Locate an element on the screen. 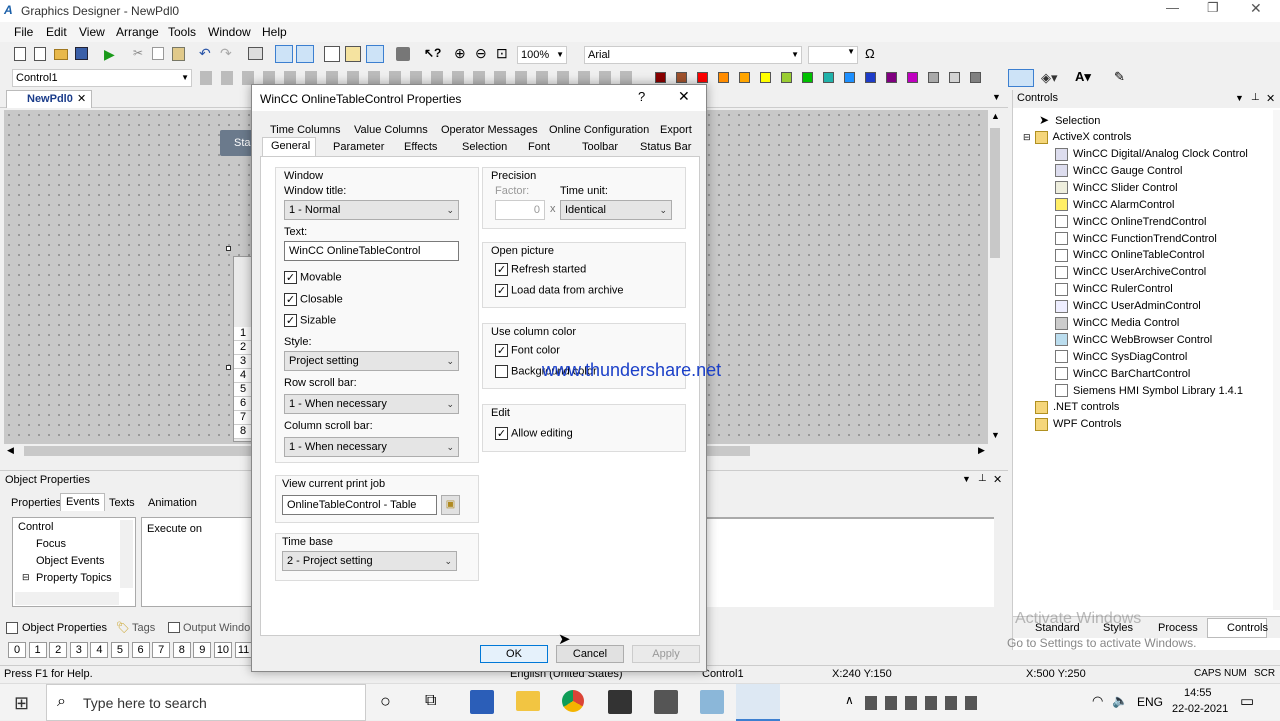 This screenshot has width=1280, height=721. taskbar-time: 14:55 is located at coordinates (1198, 693).